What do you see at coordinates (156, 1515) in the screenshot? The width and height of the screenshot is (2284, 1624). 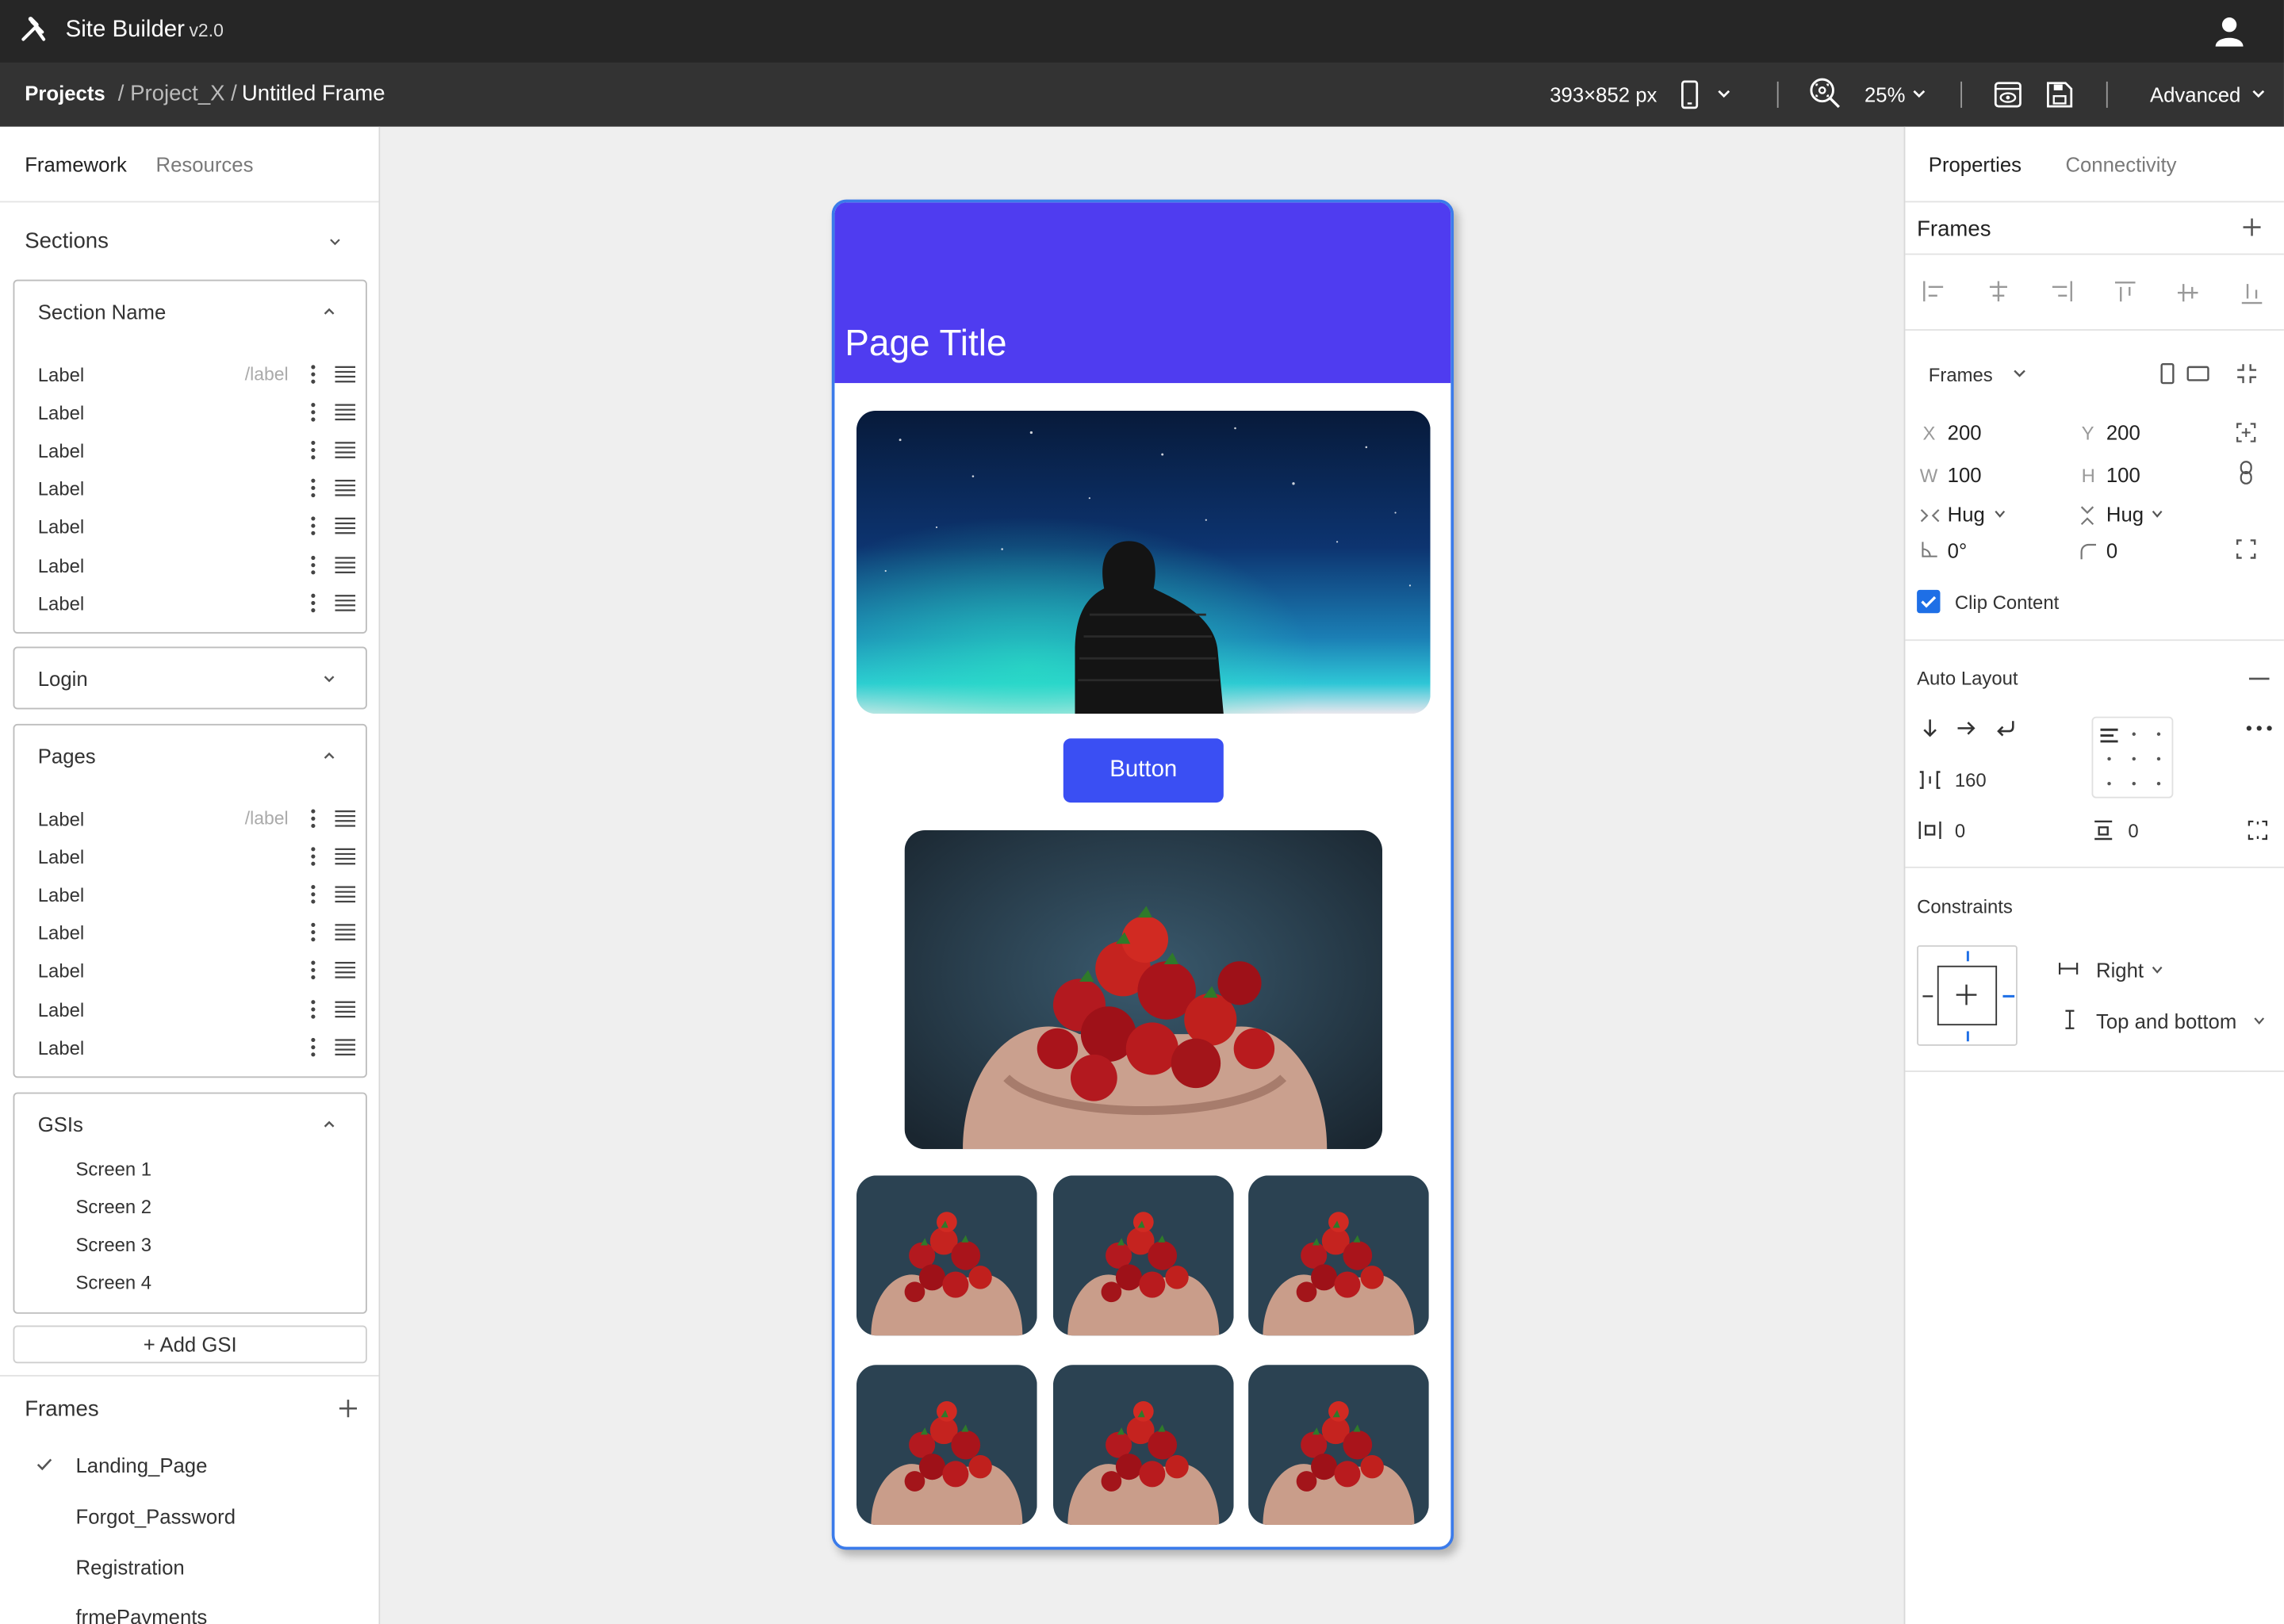 I see `frame-item-forgot-password: Forgot_Password` at bounding box center [156, 1515].